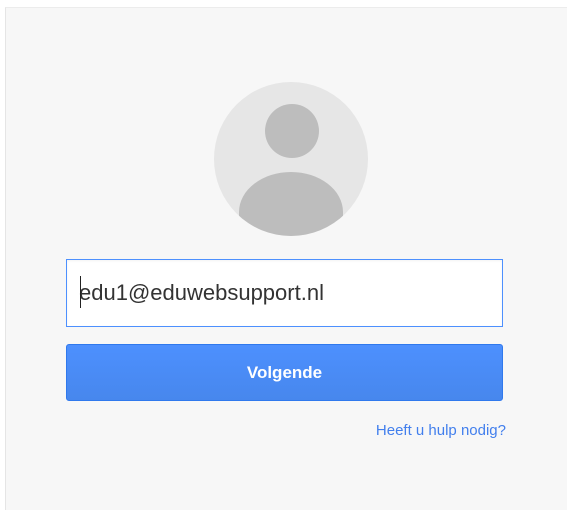 Image resolution: width=567 pixels, height=510 pixels. I want to click on avatar-head-shape, so click(292, 131).